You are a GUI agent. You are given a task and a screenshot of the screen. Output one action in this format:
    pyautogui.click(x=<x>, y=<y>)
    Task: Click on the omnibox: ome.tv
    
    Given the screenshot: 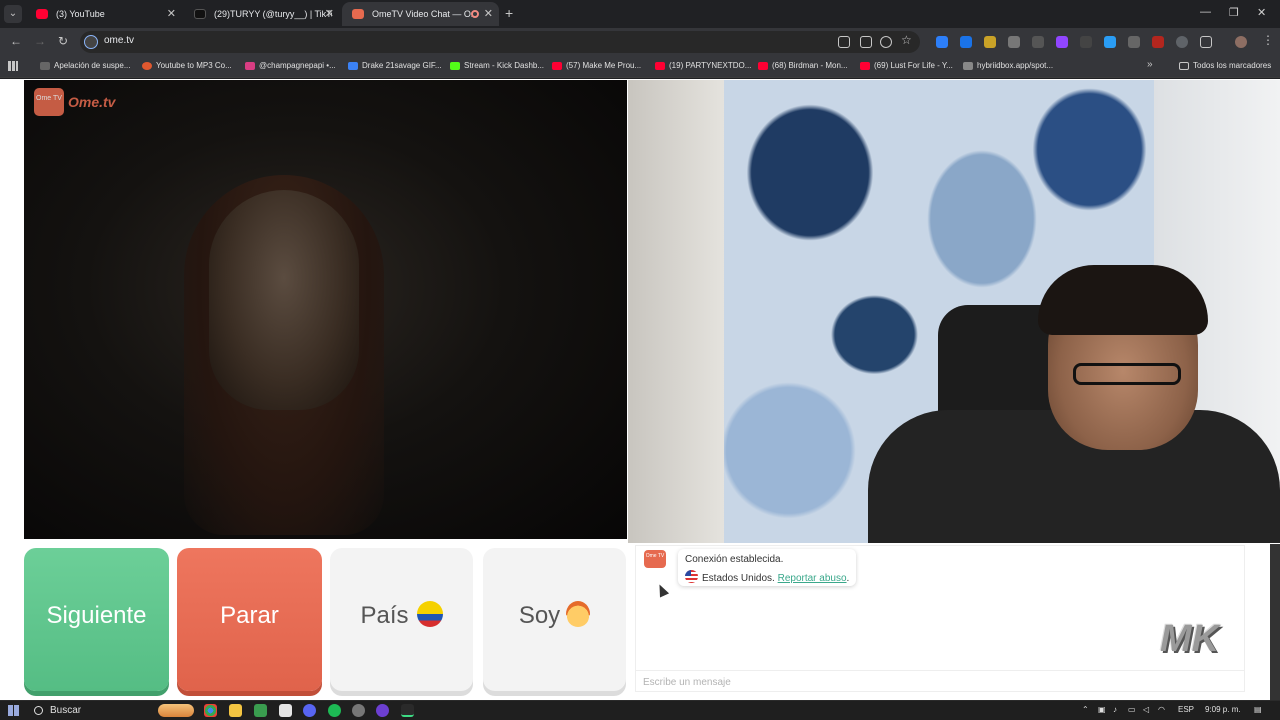 What is the action you would take?
    pyautogui.click(x=500, y=42)
    